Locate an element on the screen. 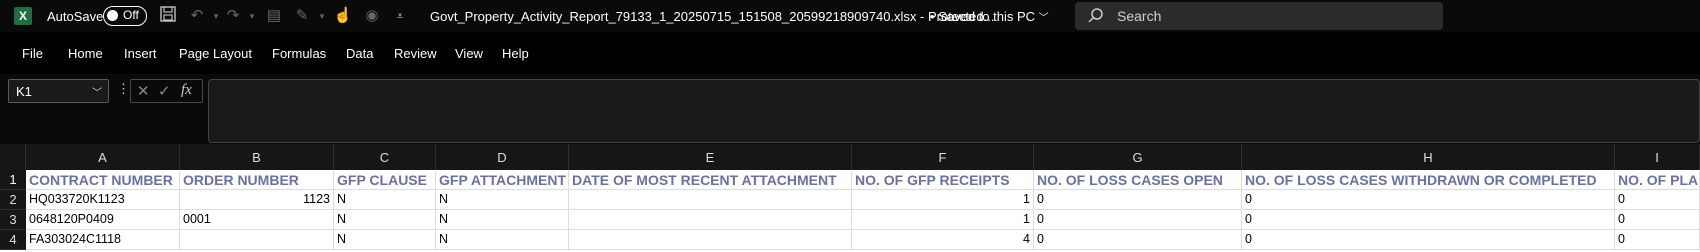 This screenshot has height=252, width=1700. tab-view: View is located at coordinates (469, 53).